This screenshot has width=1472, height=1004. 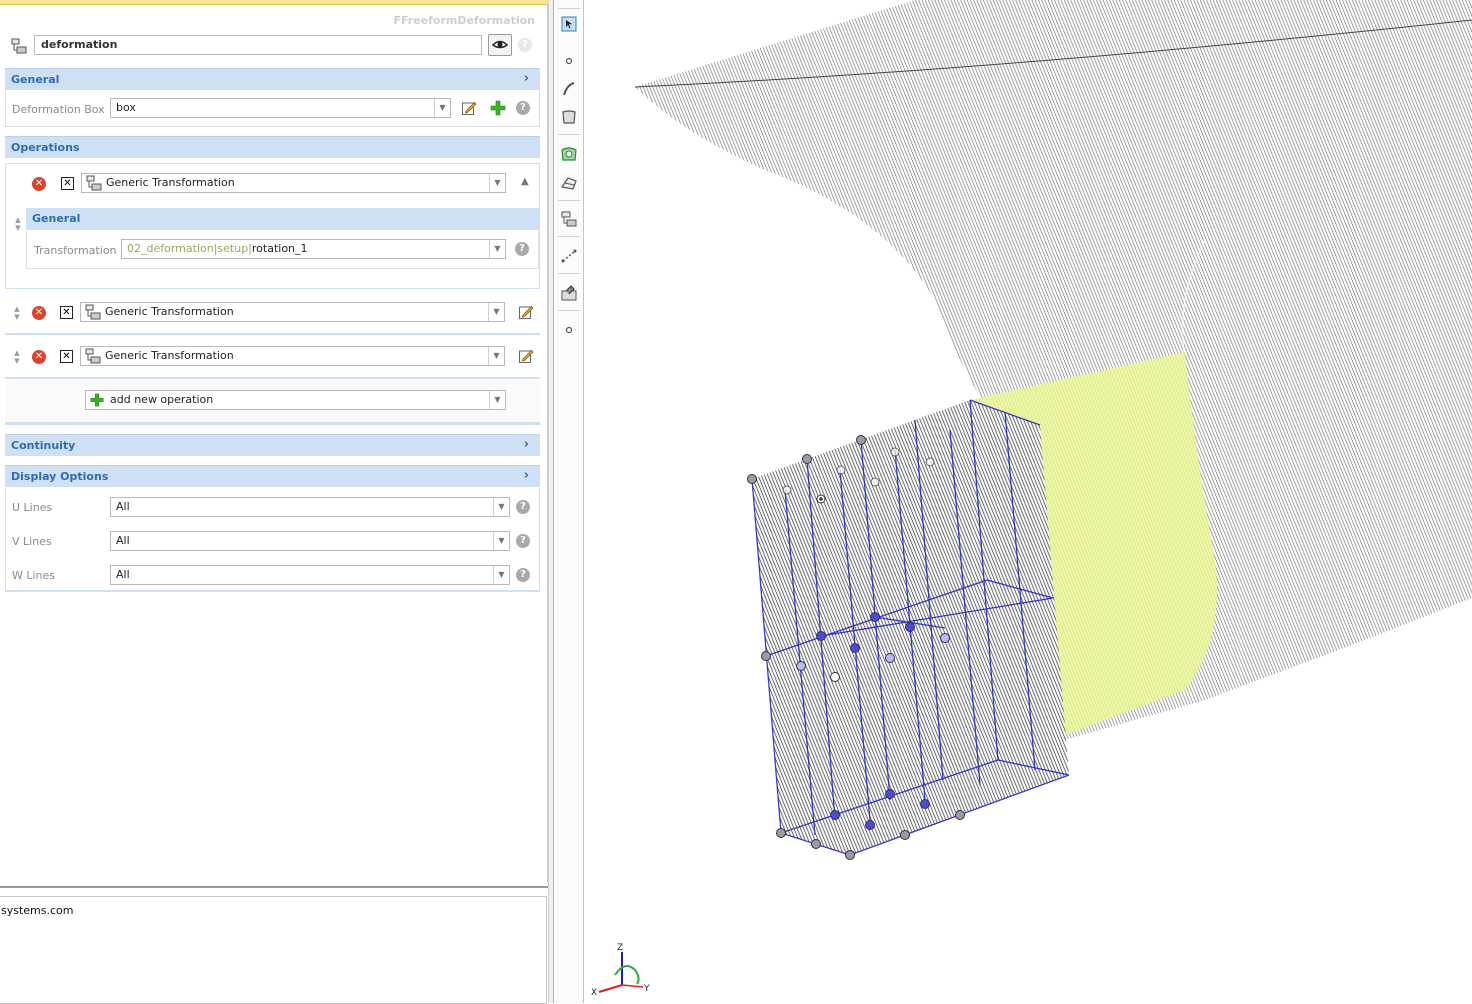 What do you see at coordinates (610, 988) in the screenshot?
I see `x-axis-line` at bounding box center [610, 988].